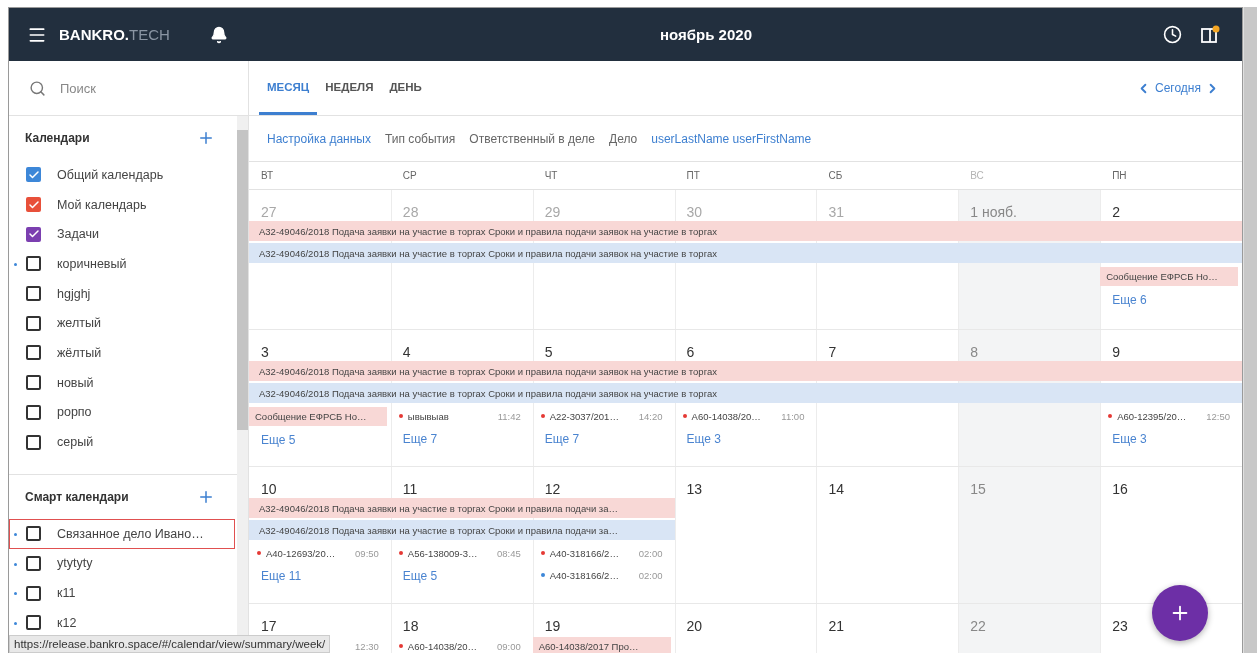  Describe the element at coordinates (508, 646) in the screenshot. I see `event-time: 09:00` at that location.